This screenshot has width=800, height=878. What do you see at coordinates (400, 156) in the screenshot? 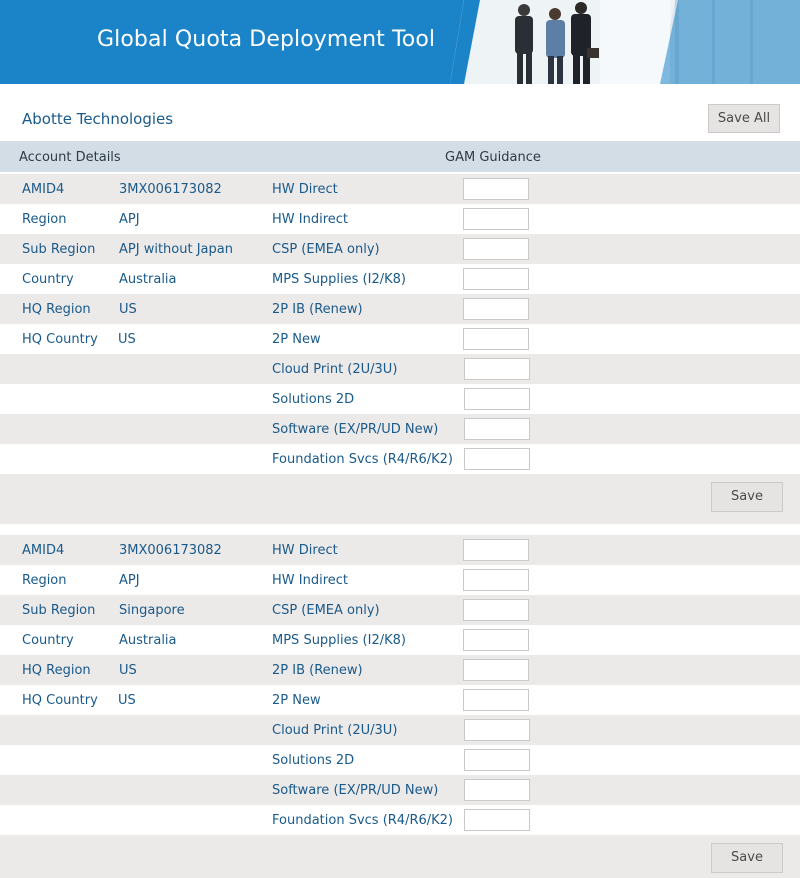
I see `column-header-bar: Account Details GAM Guidance` at bounding box center [400, 156].